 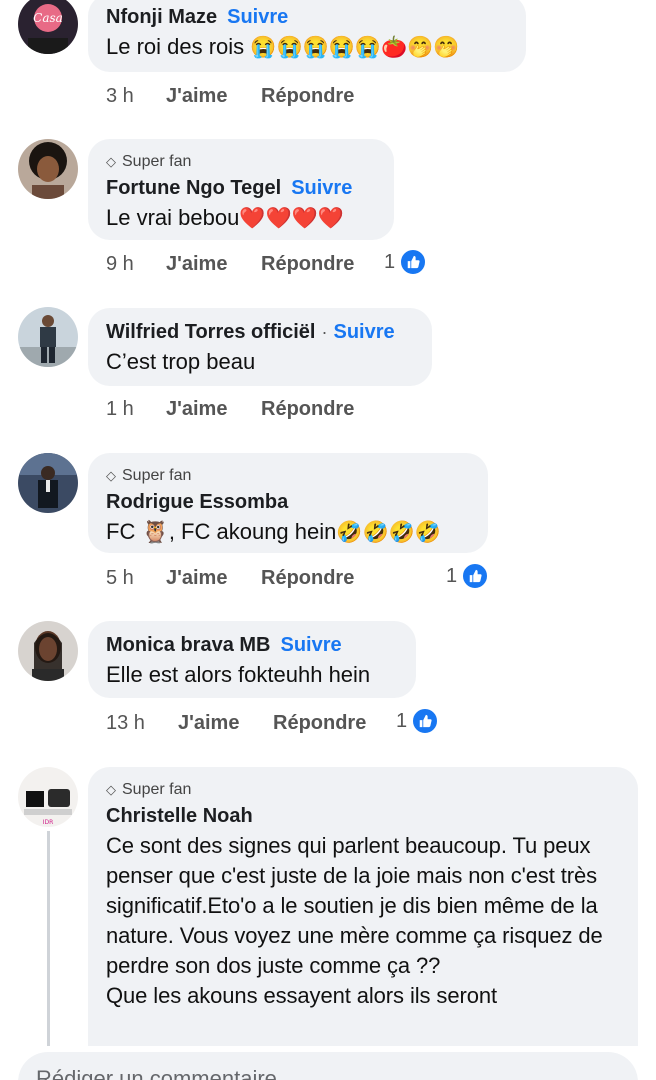 What do you see at coordinates (161, 17) in the screenshot?
I see `author-name: Nfonji Maze` at bounding box center [161, 17].